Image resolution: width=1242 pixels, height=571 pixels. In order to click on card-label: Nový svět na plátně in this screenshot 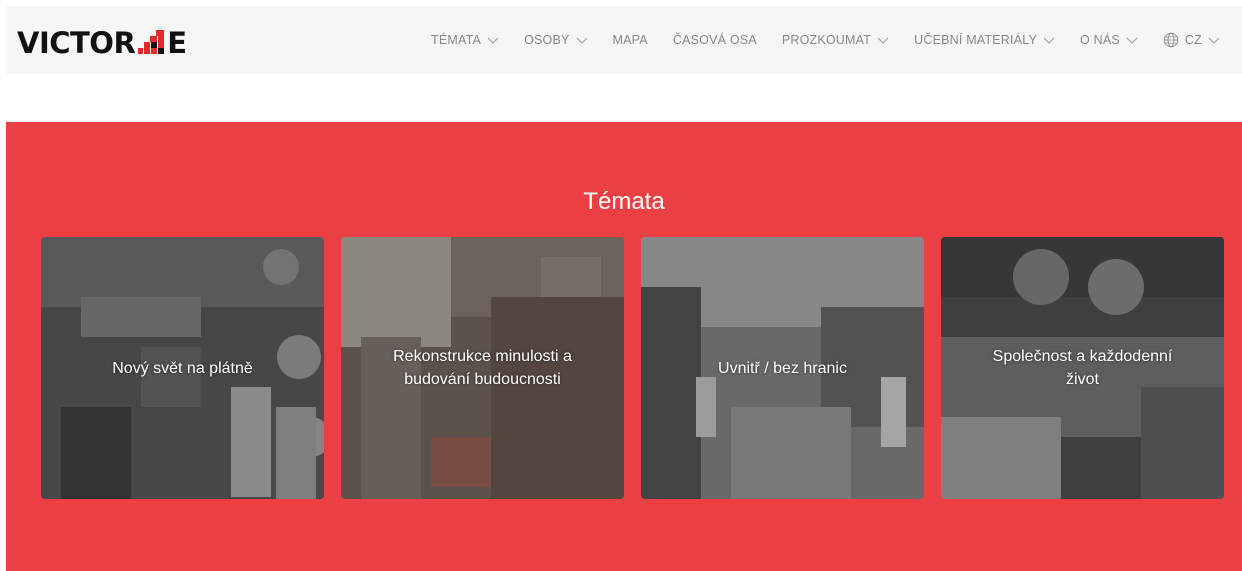, I will do `click(182, 368)`.